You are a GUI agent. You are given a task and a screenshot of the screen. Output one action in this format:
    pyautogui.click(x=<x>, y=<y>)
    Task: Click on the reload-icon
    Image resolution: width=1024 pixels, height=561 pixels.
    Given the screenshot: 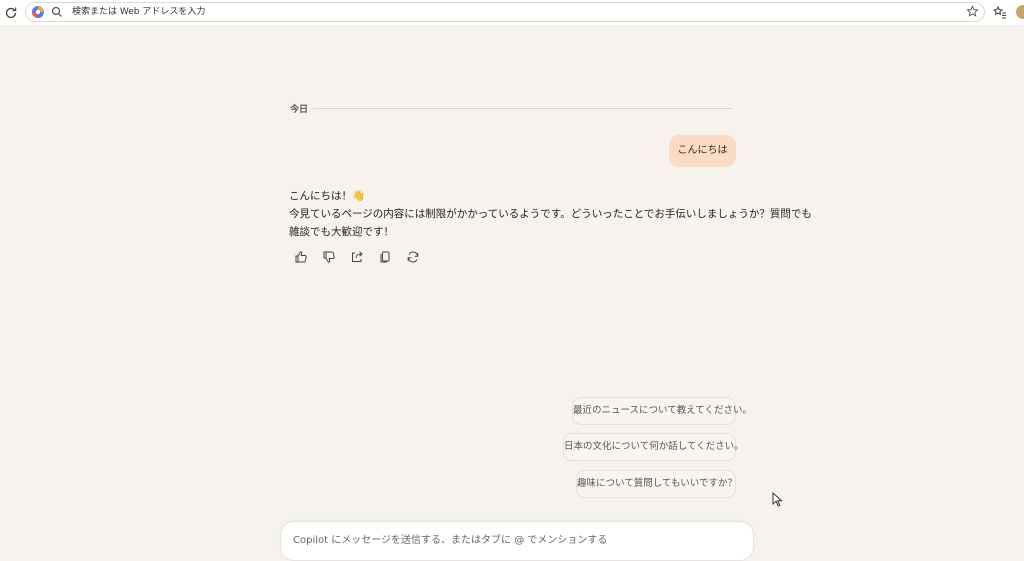 What is the action you would take?
    pyautogui.click(x=11, y=13)
    